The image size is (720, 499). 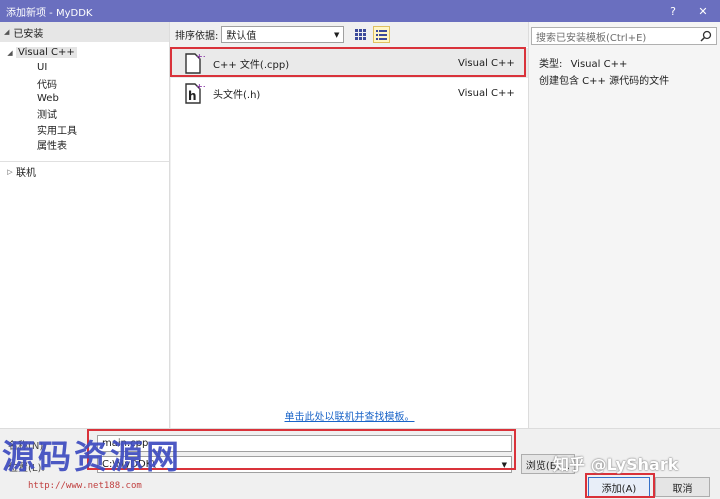 What do you see at coordinates (348, 34) in the screenshot?
I see `sort-toolbar: 排序依据: 默认值 ▼` at bounding box center [348, 34].